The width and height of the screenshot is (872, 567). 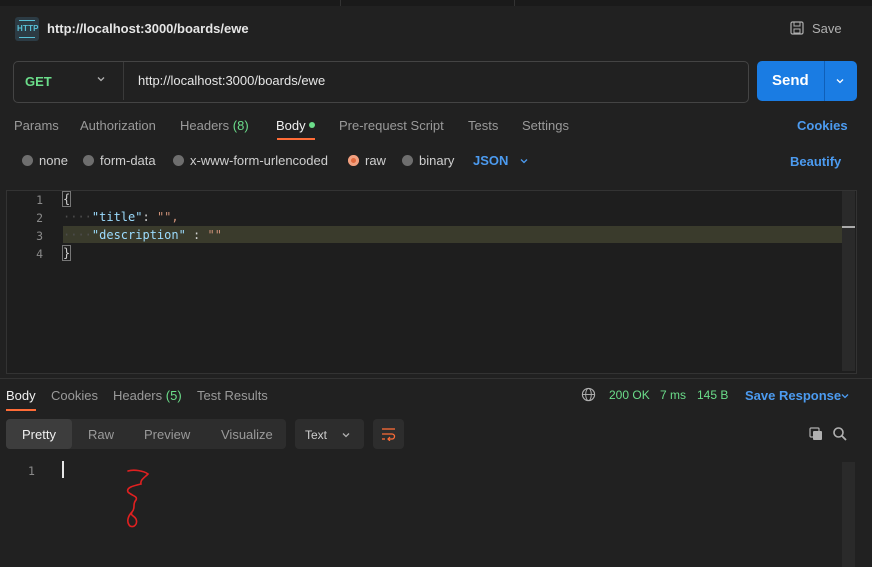 What do you see at coordinates (291, 125) in the screenshot?
I see `tab-body: Body` at bounding box center [291, 125].